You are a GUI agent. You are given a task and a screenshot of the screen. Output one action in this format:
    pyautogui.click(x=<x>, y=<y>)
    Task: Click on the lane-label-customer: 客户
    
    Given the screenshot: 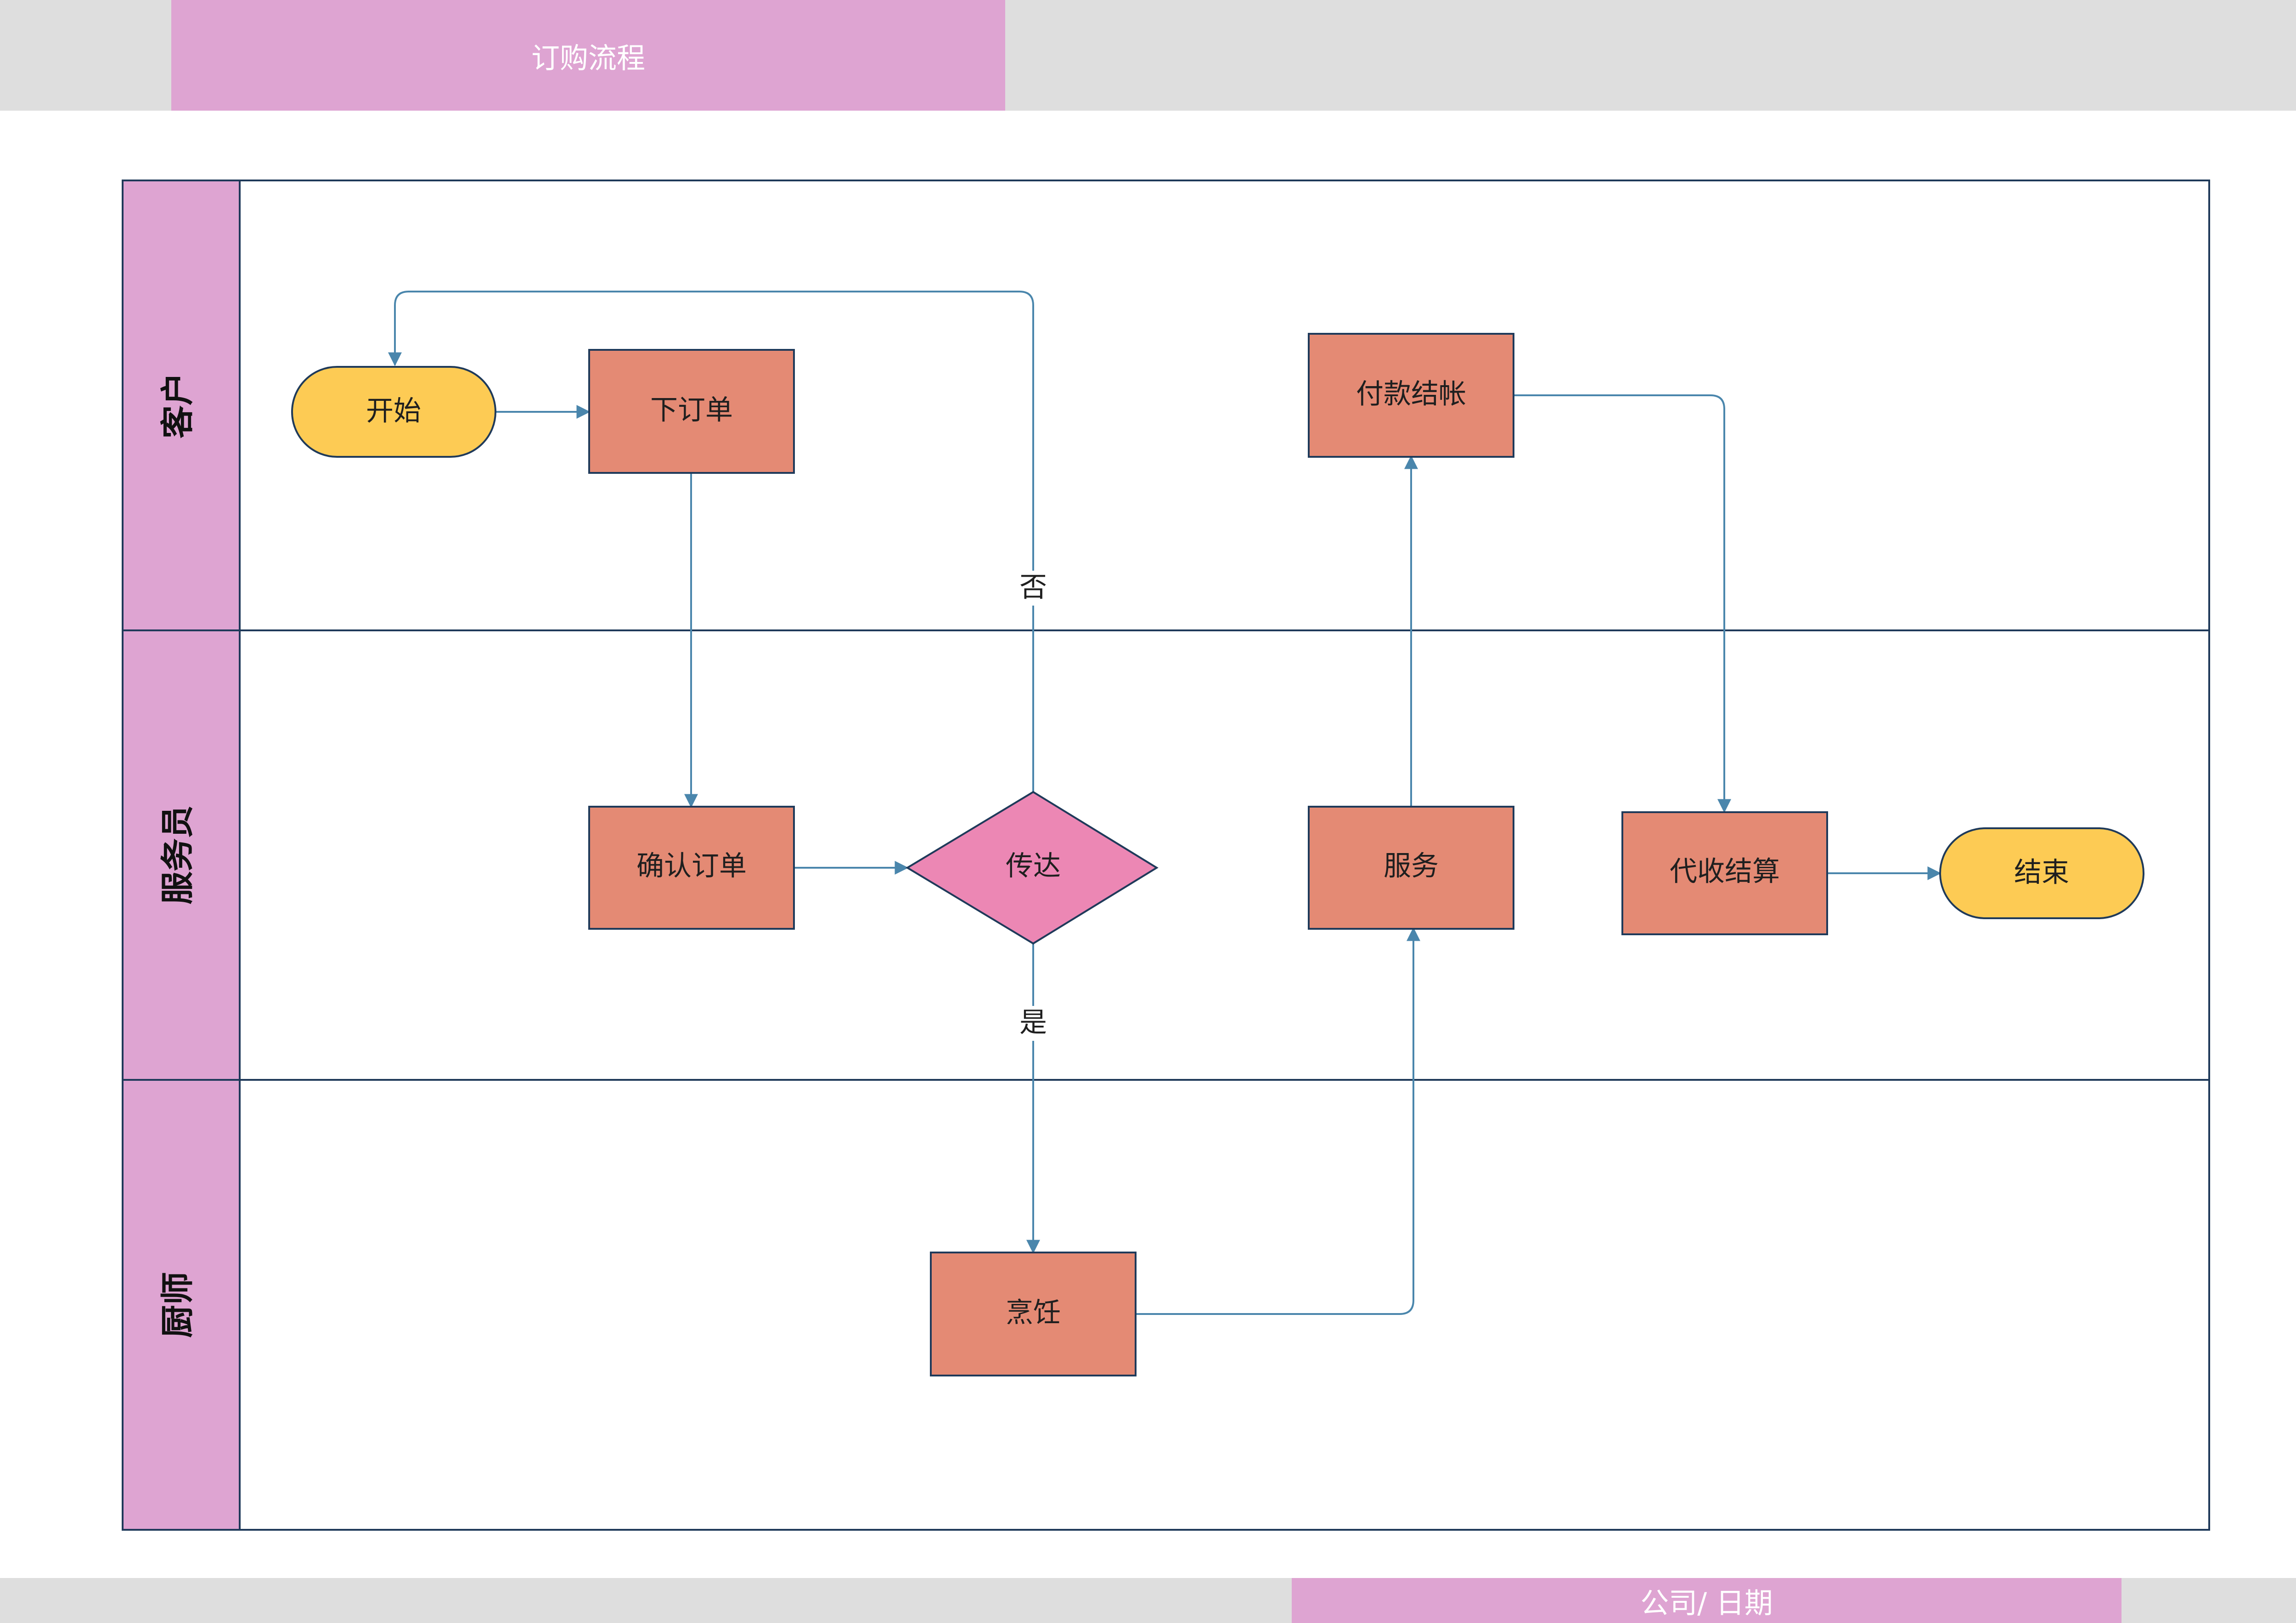 What is the action you would take?
    pyautogui.click(x=178, y=405)
    